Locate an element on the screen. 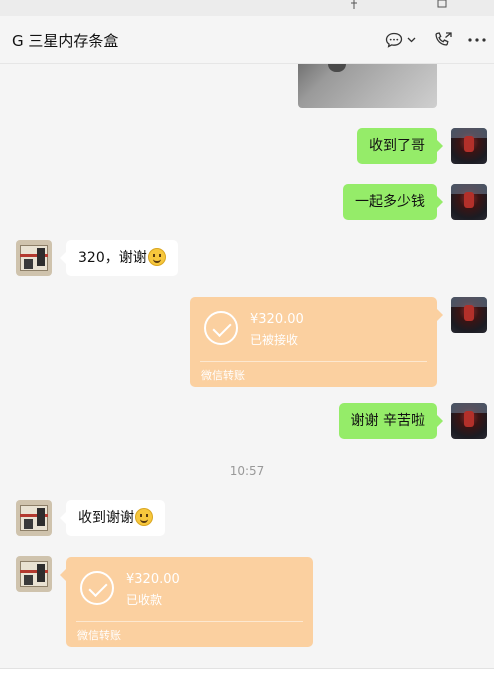 Image resolution: width=494 pixels, height=681 pixels. phone-icon is located at coordinates (443, 40).